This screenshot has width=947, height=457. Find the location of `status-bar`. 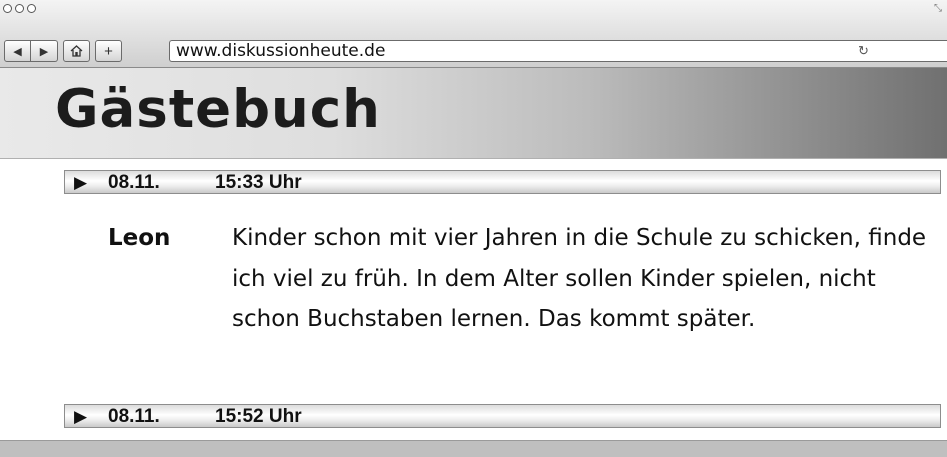

status-bar is located at coordinates (473, 448).